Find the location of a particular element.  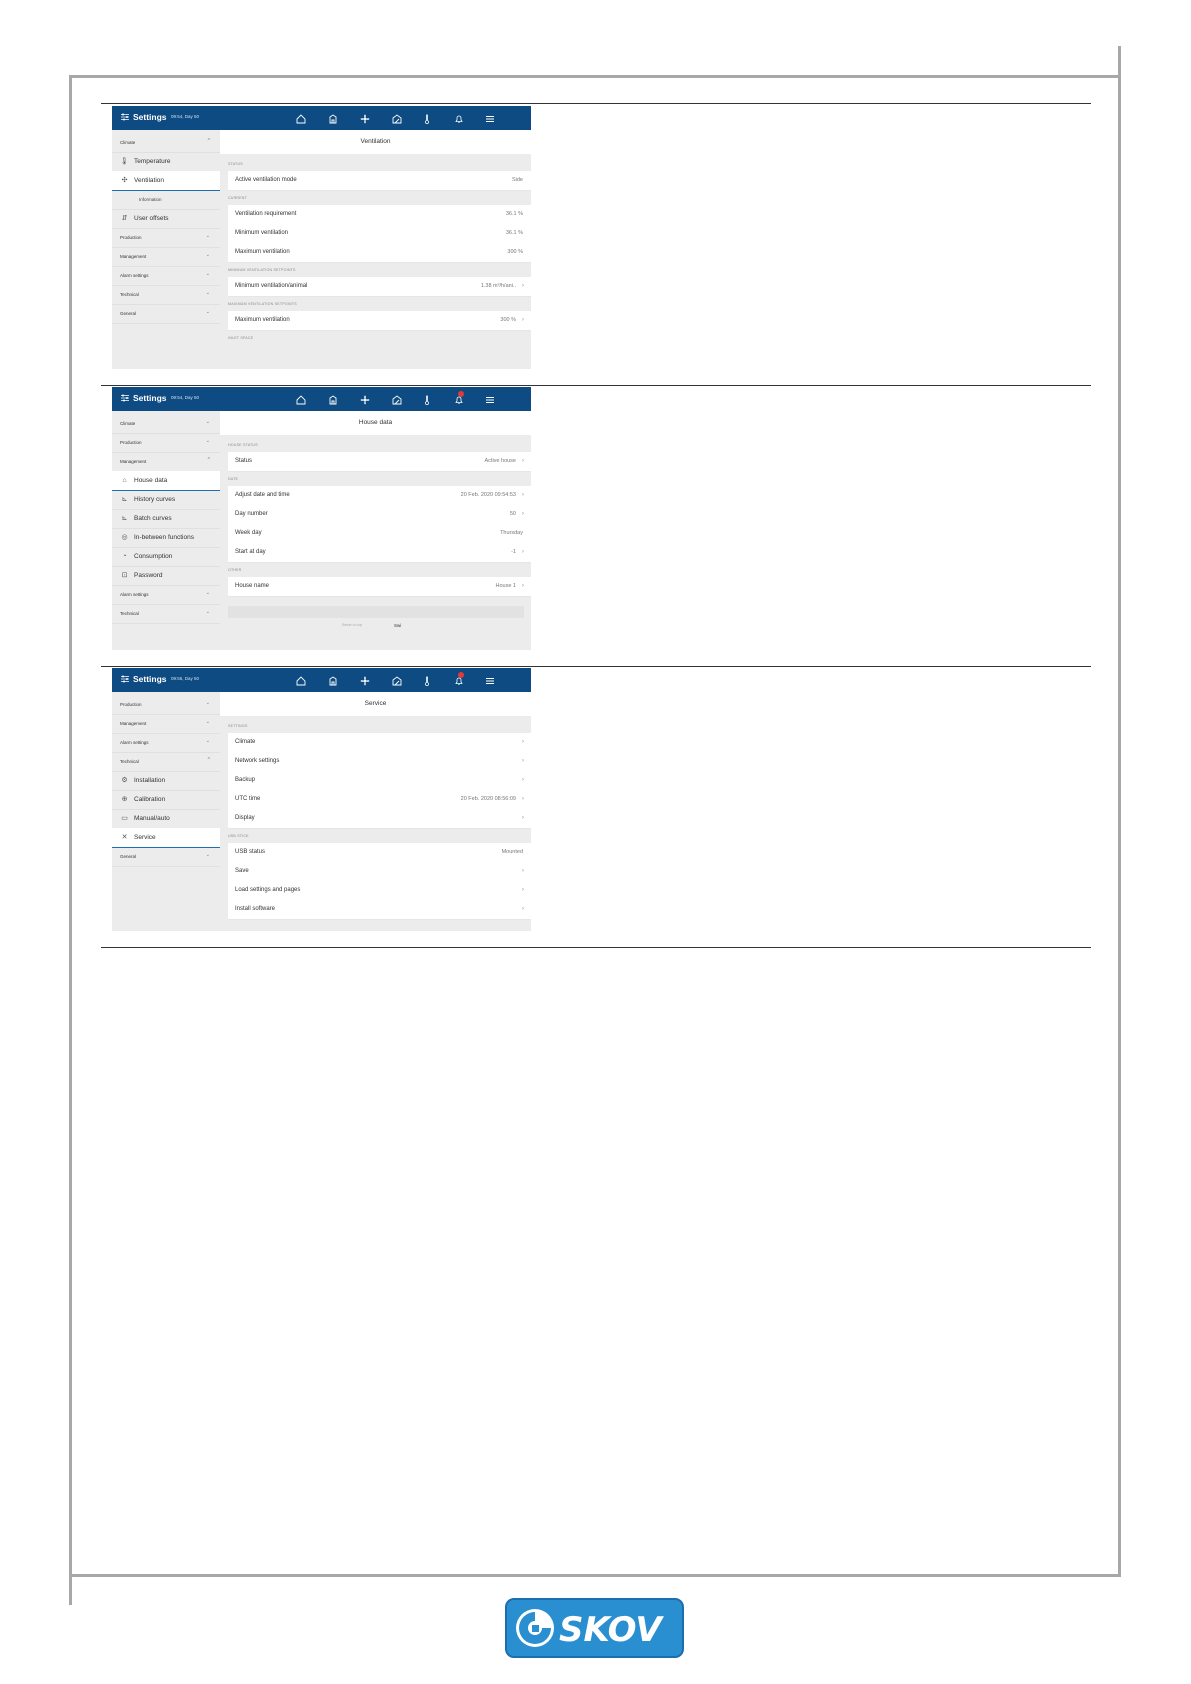

sidebar-item-in-between-functions: ◎ In-between functions is located at coordinates (166, 538).